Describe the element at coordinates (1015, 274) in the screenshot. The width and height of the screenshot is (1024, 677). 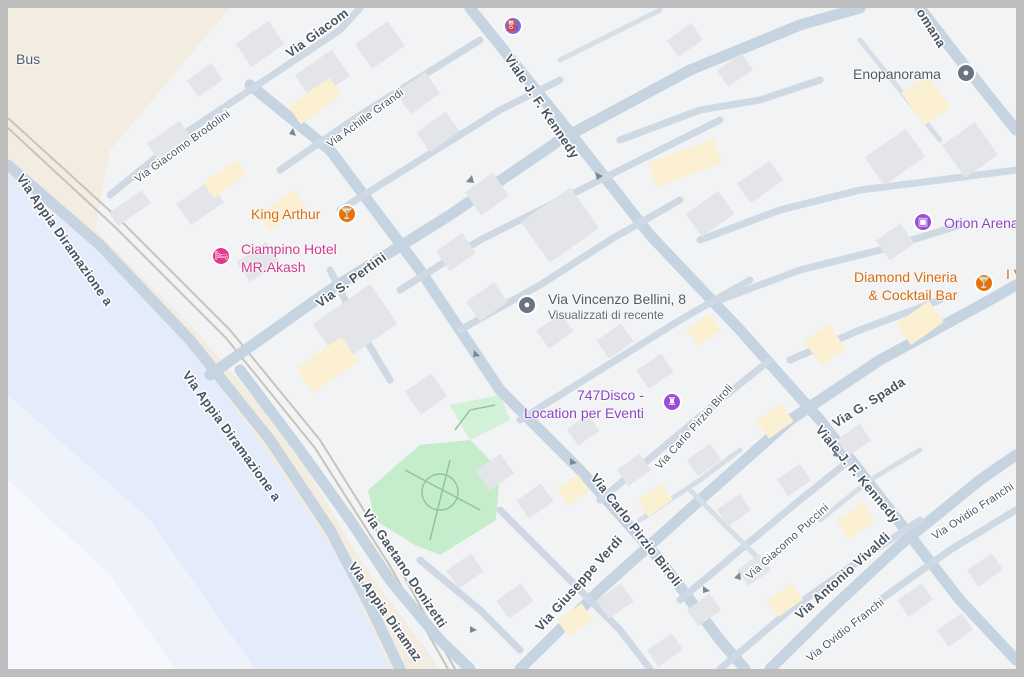
I see `iv-label: I V` at that location.